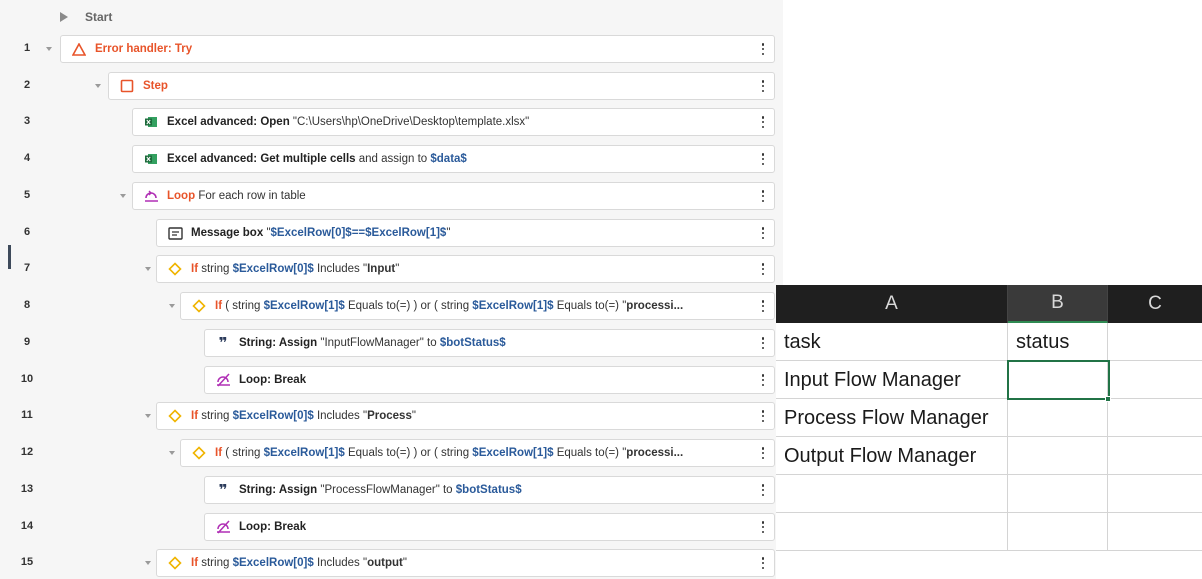 This screenshot has width=1202, height=579. What do you see at coordinates (273, 527) in the screenshot?
I see `action-keyword: Loop: Break` at bounding box center [273, 527].